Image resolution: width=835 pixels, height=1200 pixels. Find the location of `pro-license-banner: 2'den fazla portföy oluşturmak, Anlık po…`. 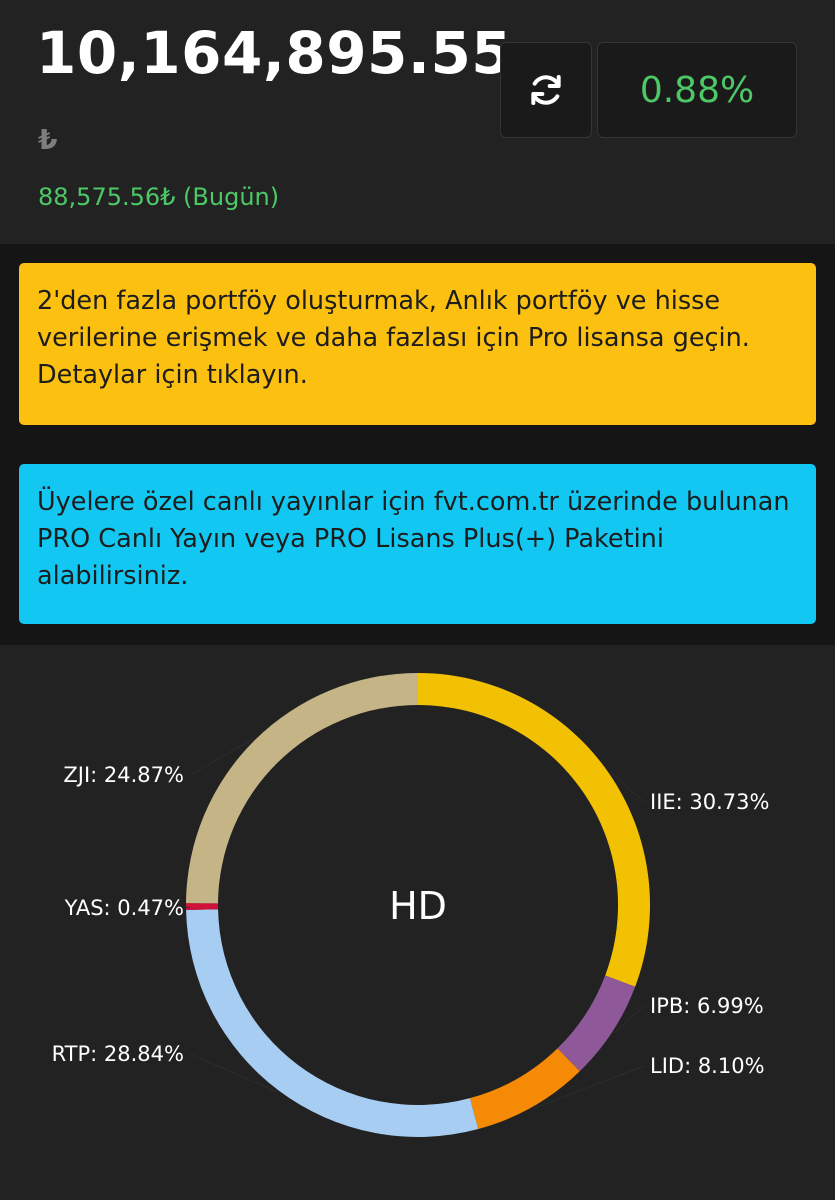

pro-license-banner: 2'den fazla portföy oluşturmak, Anlık po… is located at coordinates (417, 344).